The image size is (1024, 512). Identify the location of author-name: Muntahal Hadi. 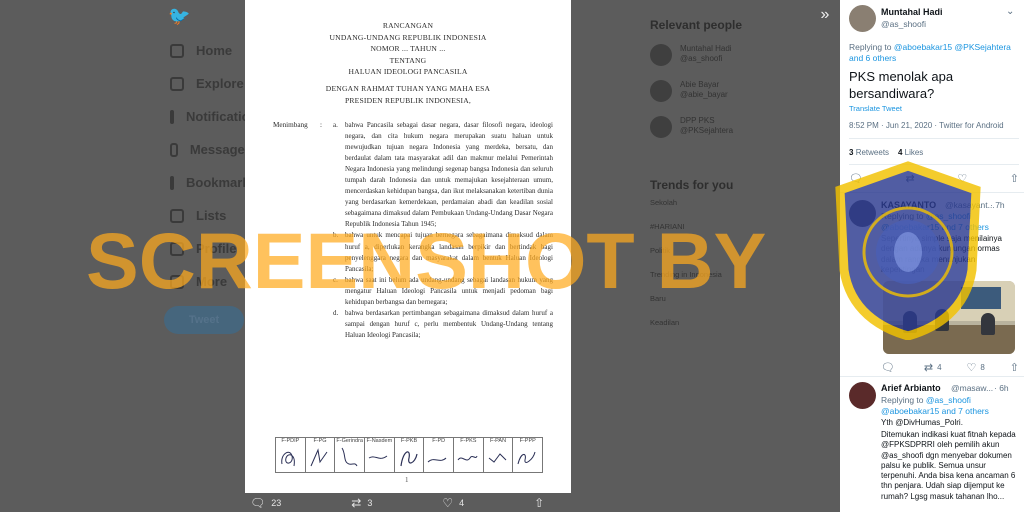
(912, 12).